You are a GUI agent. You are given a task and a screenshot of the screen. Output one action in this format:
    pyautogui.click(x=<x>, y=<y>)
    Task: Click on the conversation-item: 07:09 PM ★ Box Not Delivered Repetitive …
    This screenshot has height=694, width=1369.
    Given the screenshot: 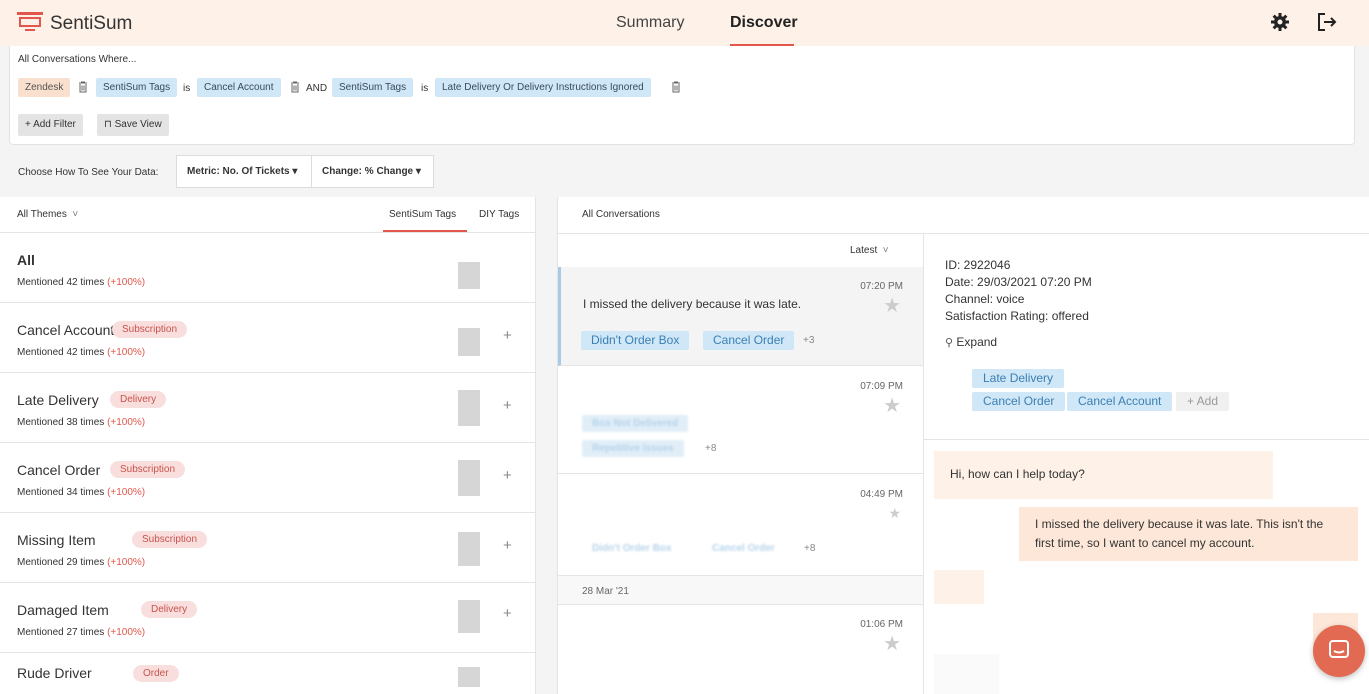 What is the action you would take?
    pyautogui.click(x=740, y=420)
    